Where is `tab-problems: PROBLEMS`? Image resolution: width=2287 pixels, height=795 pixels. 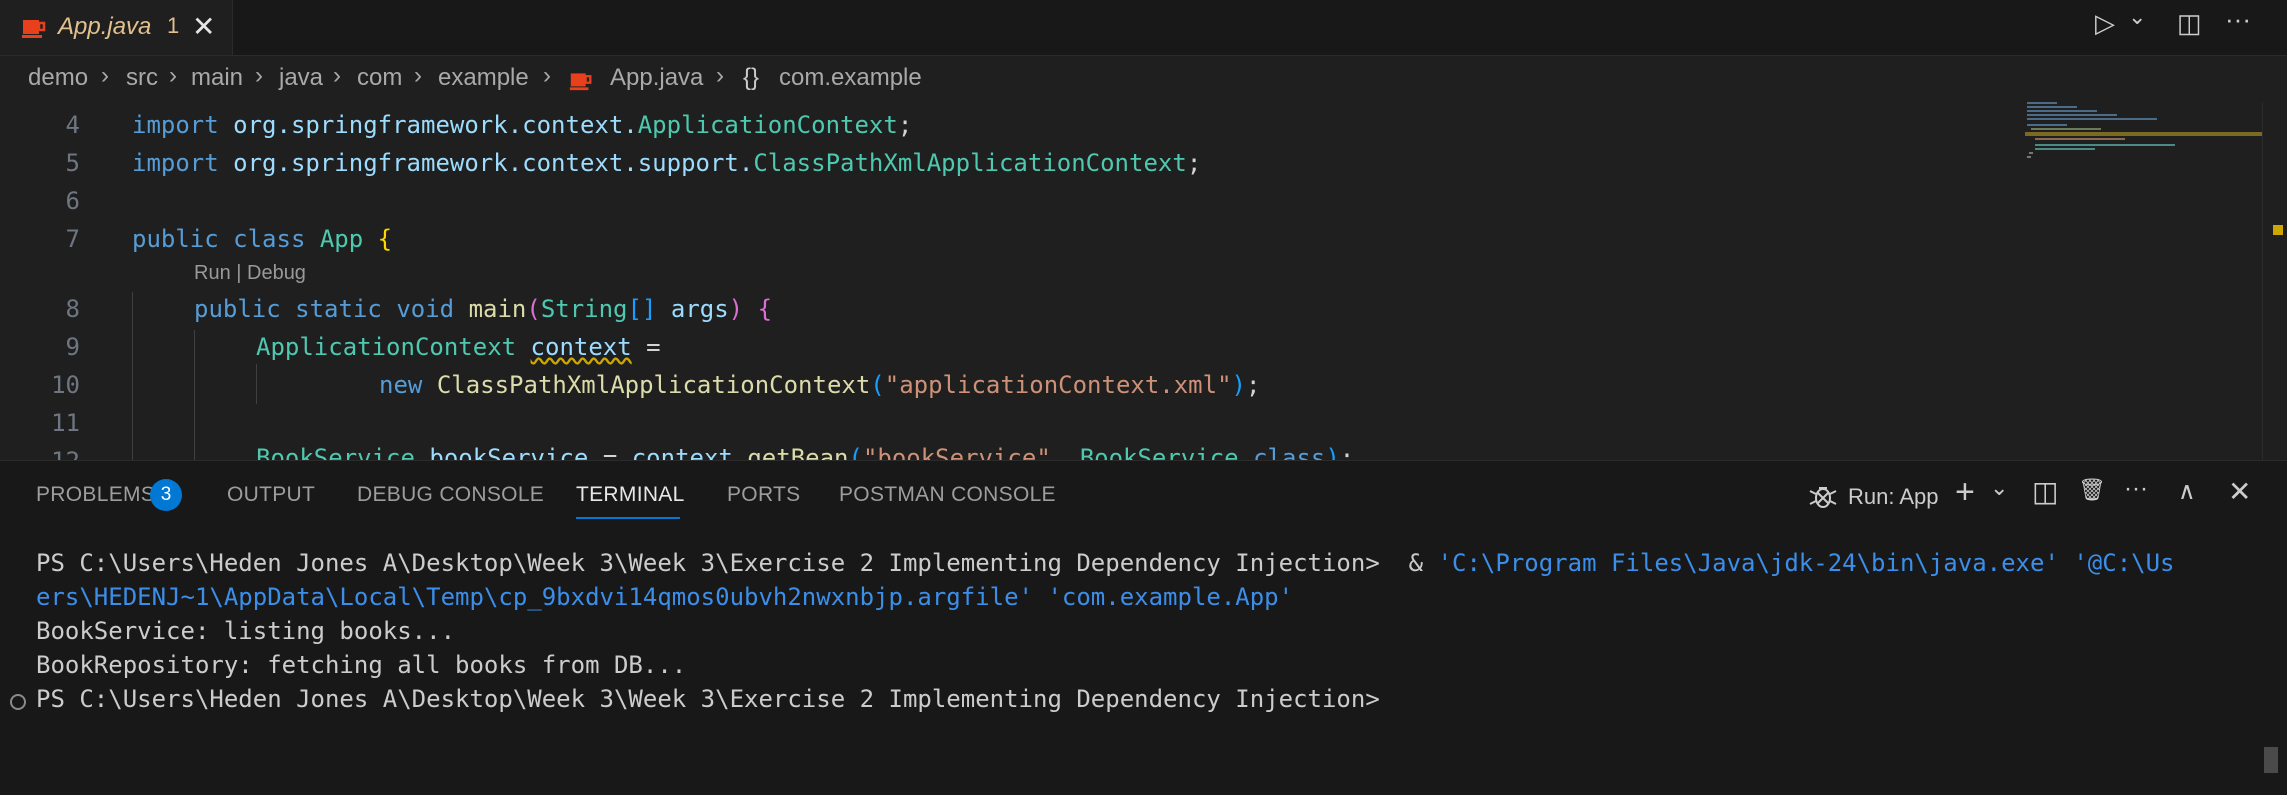 tab-problems: PROBLEMS is located at coordinates (95, 495).